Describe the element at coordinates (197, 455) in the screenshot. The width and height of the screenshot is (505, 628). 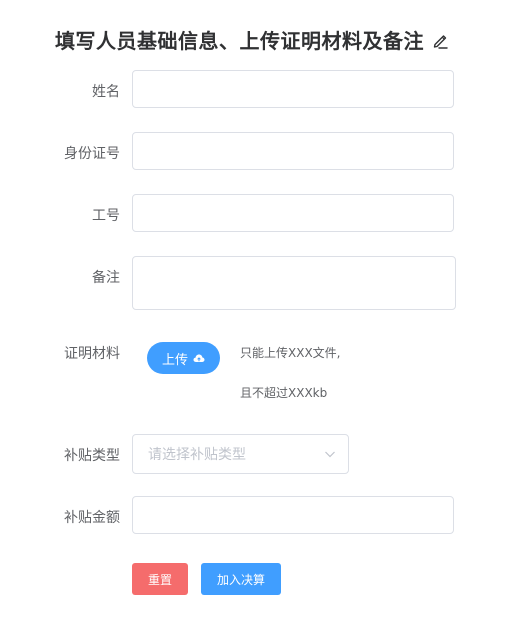
I see `subsidy-type-placeholder: 请选择补贴类型` at that location.